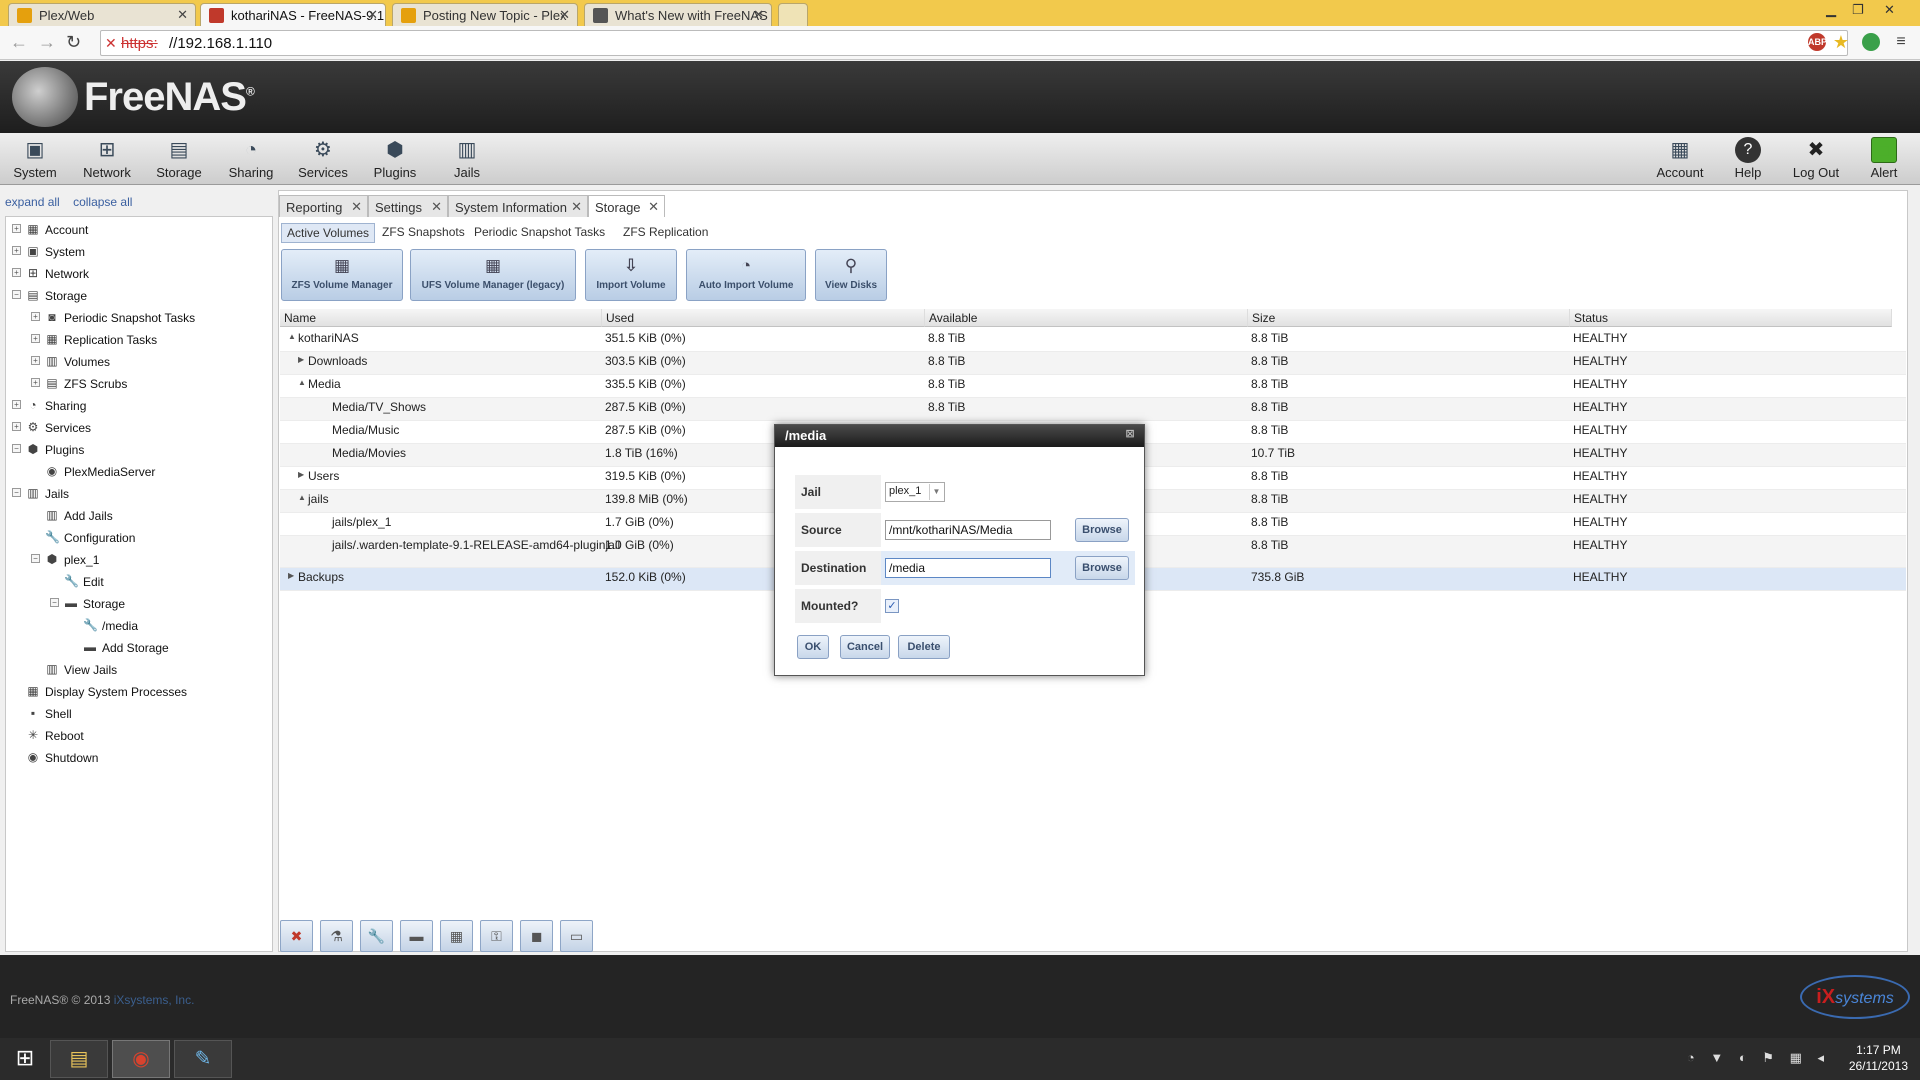 The width and height of the screenshot is (1920, 1080). Describe the element at coordinates (323, 206) in the screenshot. I see `tab-reporting: Reporting ✕` at that location.